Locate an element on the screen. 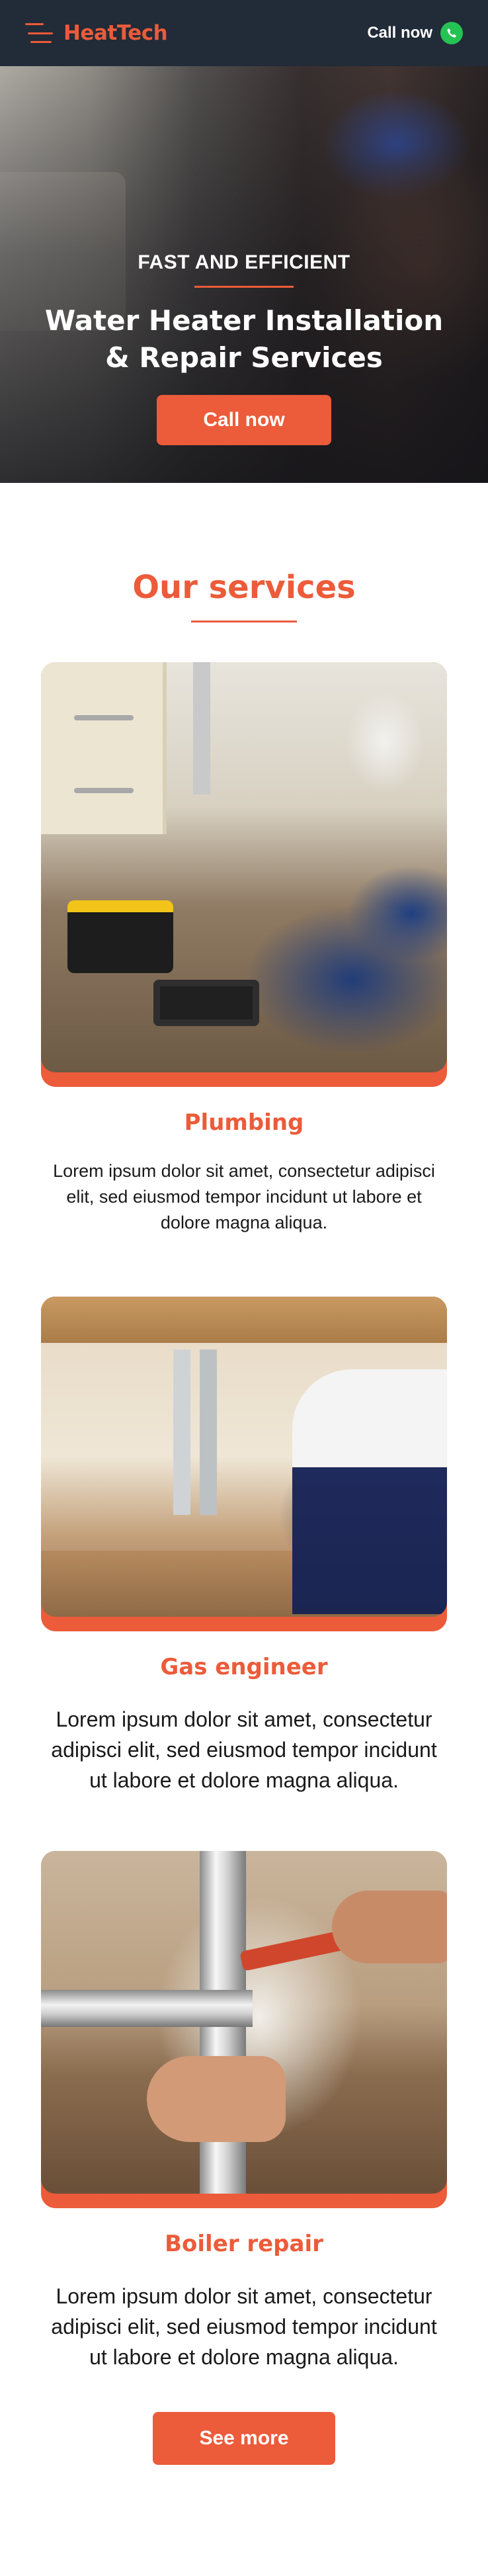 The width and height of the screenshot is (488, 2576). logo: HeatTech is located at coordinates (116, 33).